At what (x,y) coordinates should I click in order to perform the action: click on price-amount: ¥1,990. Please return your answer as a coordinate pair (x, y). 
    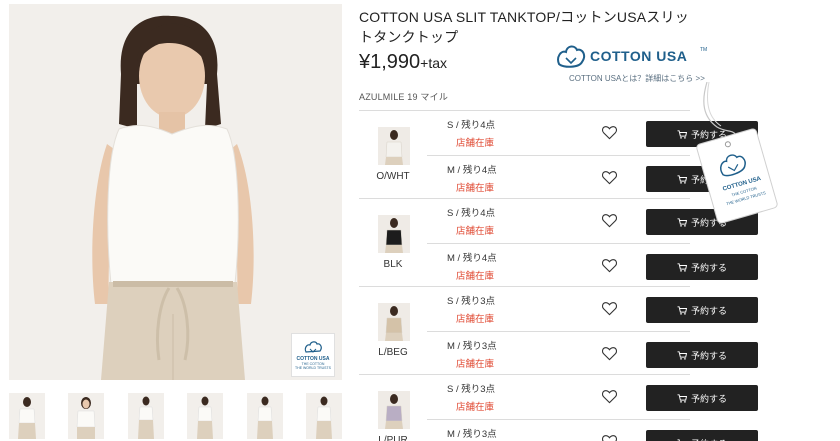
    Looking at the image, I should click on (390, 62).